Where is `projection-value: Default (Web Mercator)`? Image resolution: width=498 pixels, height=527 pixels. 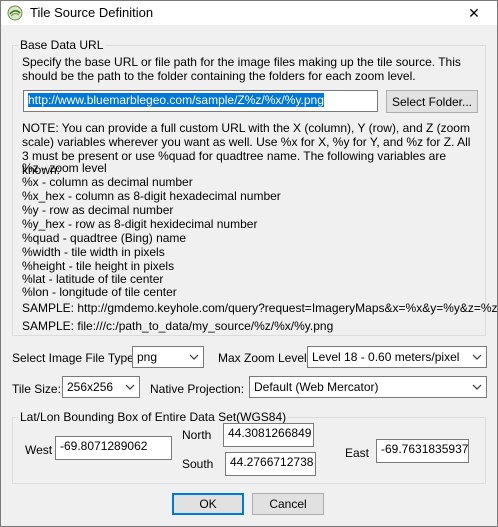 projection-value: Default (Web Mercator) is located at coordinates (316, 387).